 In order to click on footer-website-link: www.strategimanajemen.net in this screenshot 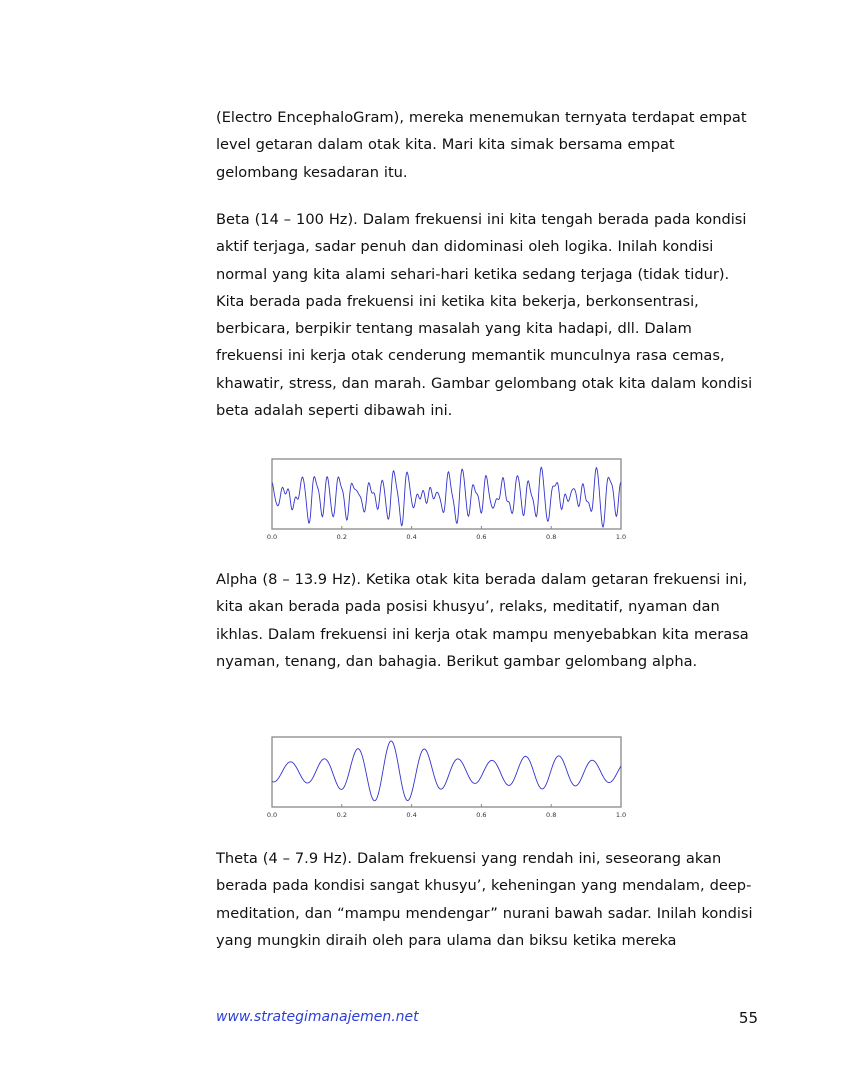, I will do `click(317, 1017)`.